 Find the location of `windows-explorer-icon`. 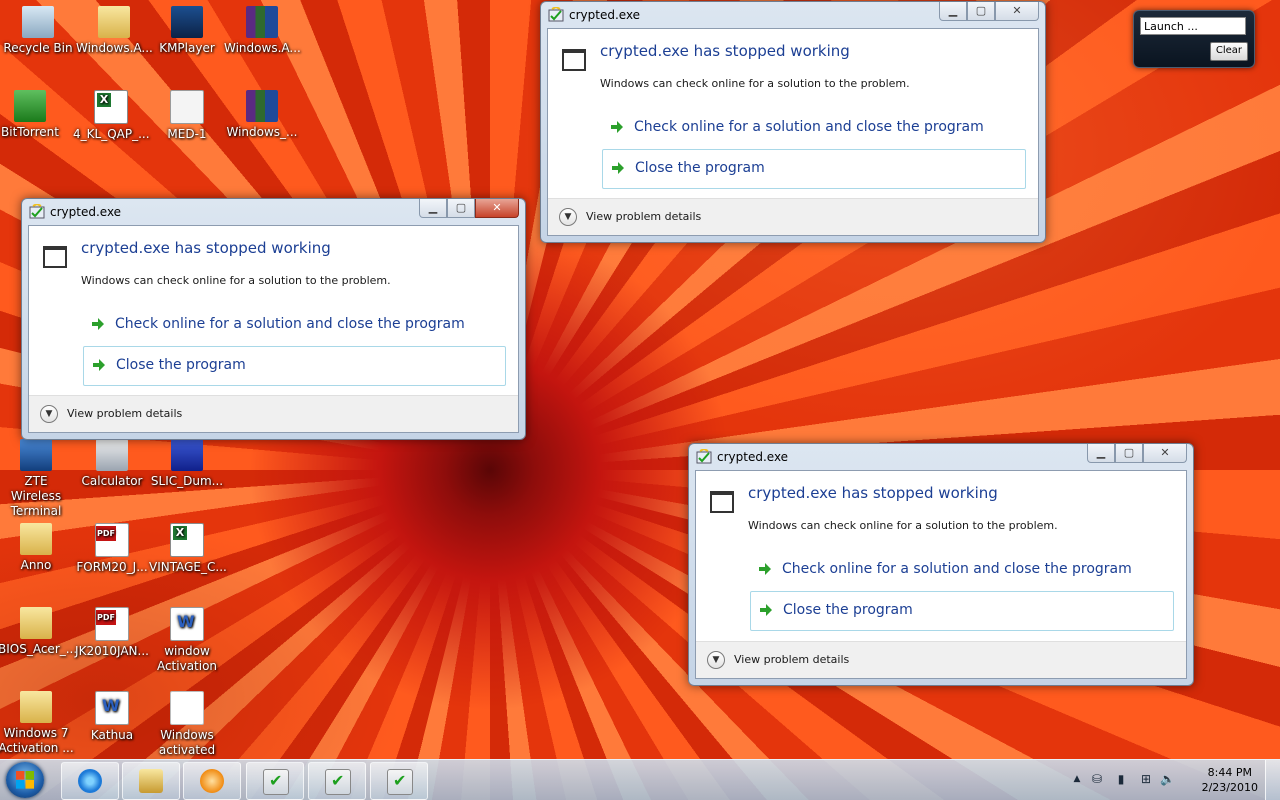

windows-explorer-icon is located at coordinates (151, 781).